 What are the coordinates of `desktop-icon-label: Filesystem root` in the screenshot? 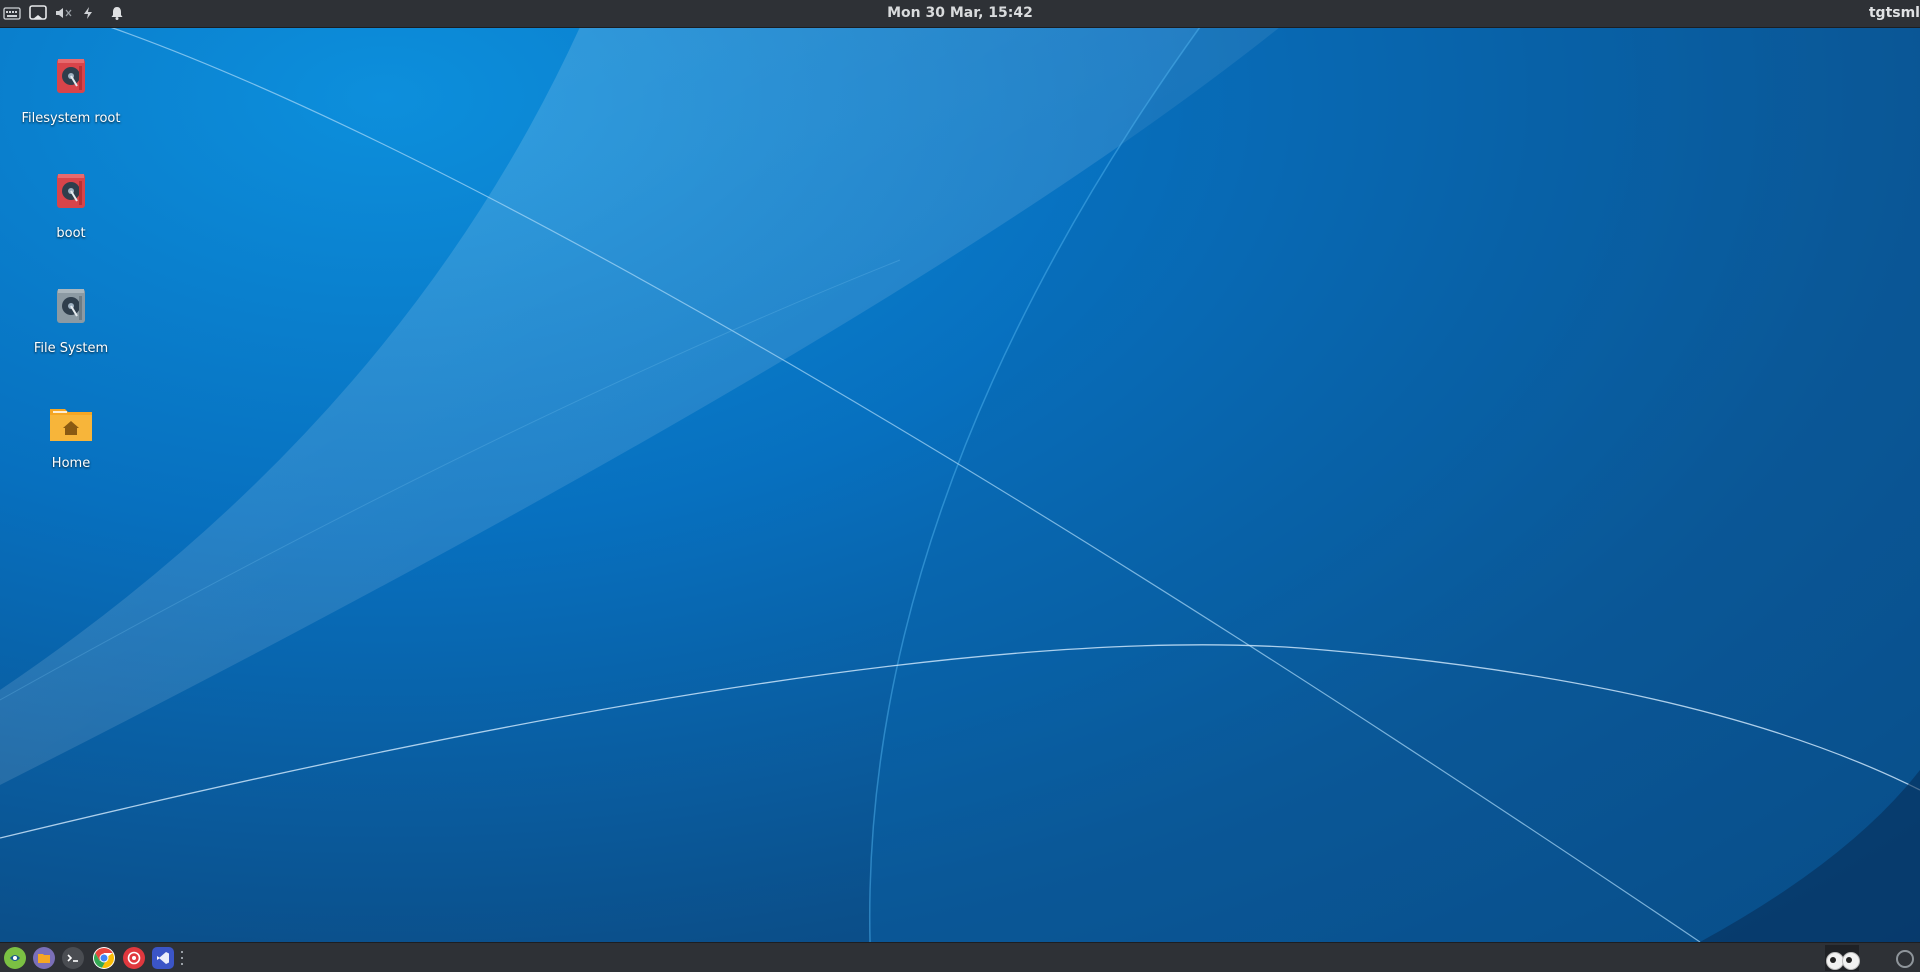 It's located at (71, 118).